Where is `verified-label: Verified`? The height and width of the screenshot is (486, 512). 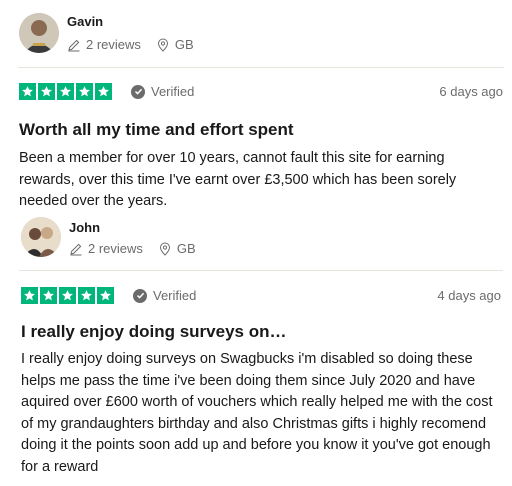 verified-label: Verified is located at coordinates (175, 295).